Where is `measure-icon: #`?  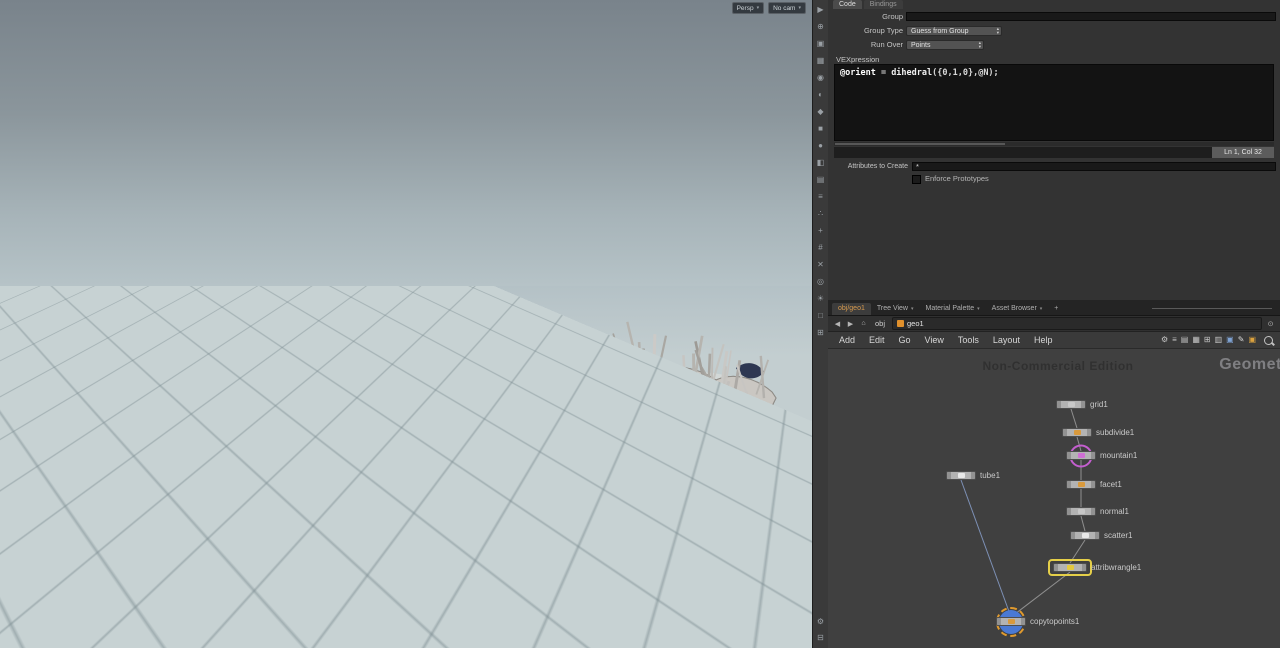
measure-icon: # is located at coordinates (820, 247).